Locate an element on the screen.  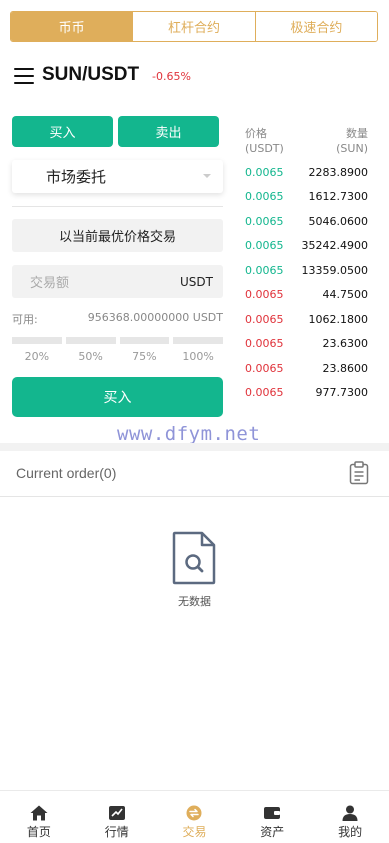
nav-profile: 我的 is located at coordinates (350, 817).